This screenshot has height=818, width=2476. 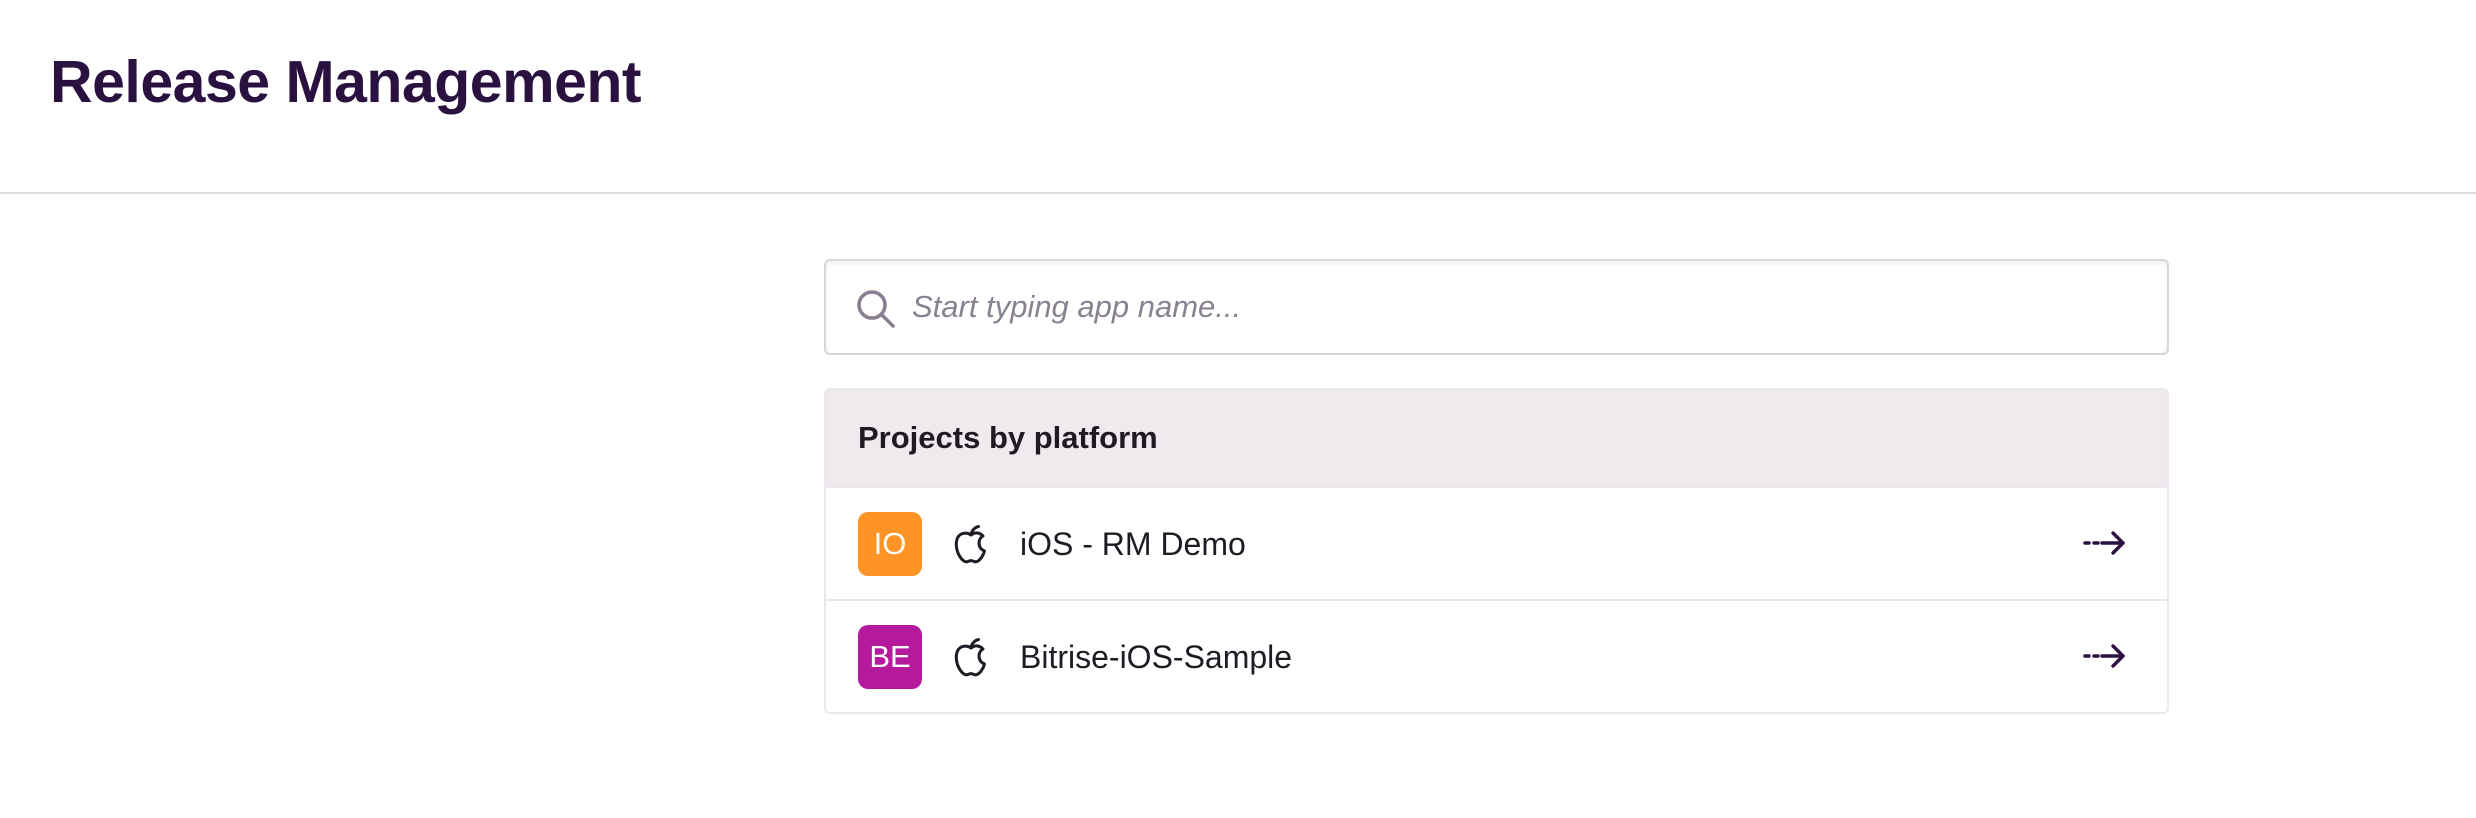 What do you see at coordinates (890, 657) in the screenshot?
I see `project-avatar: BE` at bounding box center [890, 657].